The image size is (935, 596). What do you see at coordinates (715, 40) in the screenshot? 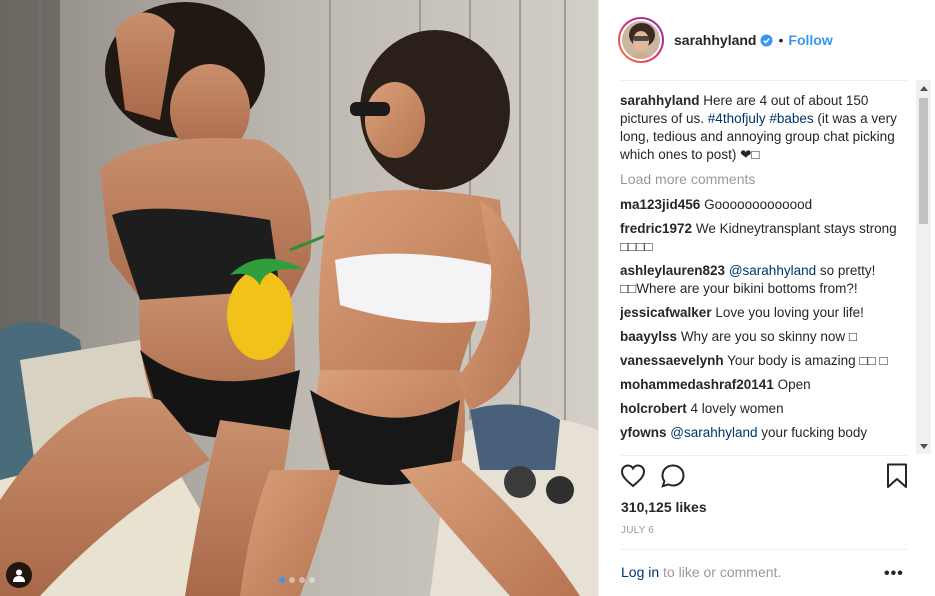
I see `header-username: sarahhyland` at bounding box center [715, 40].